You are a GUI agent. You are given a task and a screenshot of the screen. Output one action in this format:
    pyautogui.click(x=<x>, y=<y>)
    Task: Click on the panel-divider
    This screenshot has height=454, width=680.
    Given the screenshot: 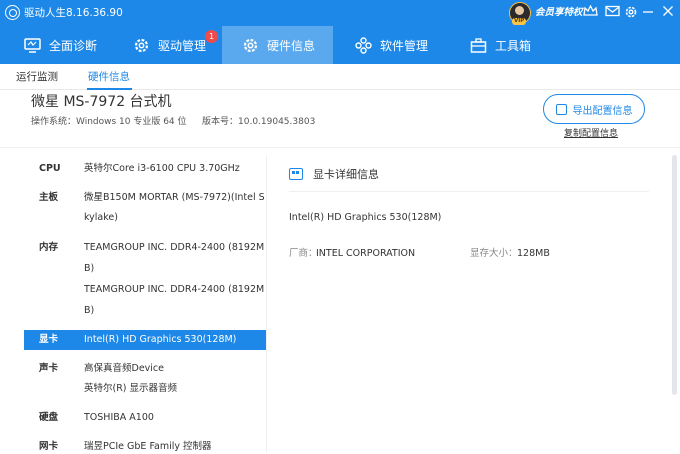 What is the action you would take?
    pyautogui.click(x=266, y=304)
    